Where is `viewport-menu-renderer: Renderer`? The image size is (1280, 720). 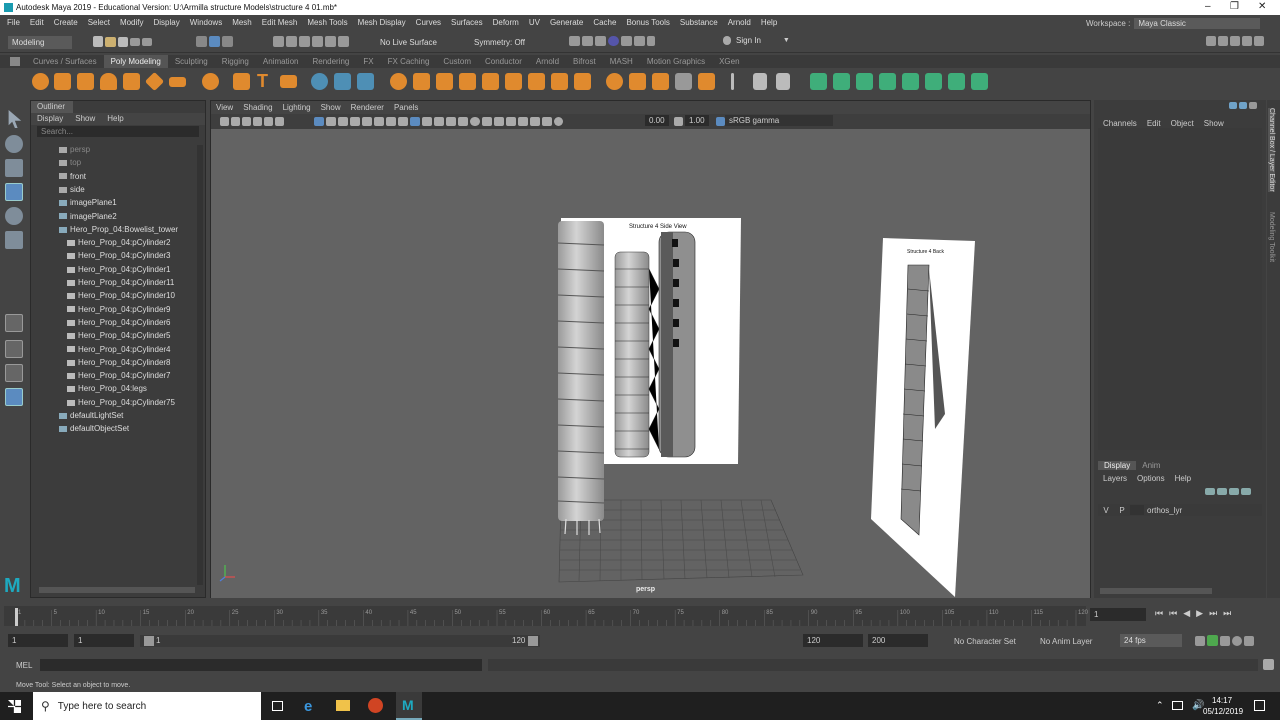 viewport-menu-renderer: Renderer is located at coordinates (367, 107).